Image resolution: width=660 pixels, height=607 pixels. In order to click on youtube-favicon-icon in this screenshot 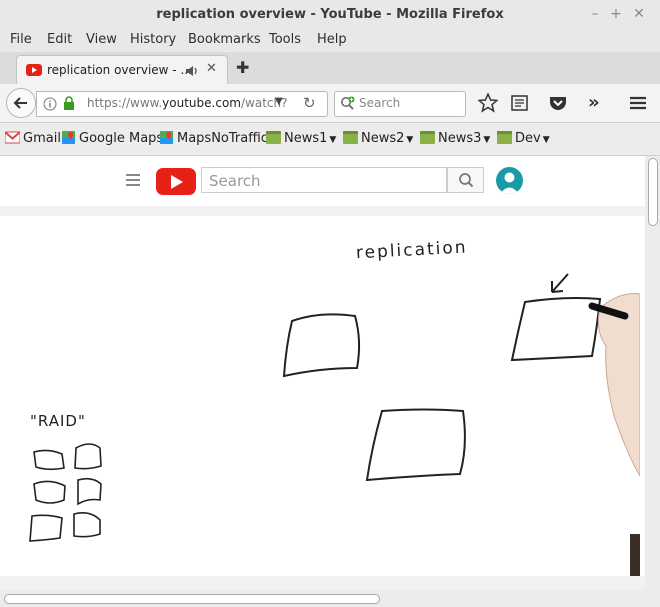, I will do `click(34, 70)`.